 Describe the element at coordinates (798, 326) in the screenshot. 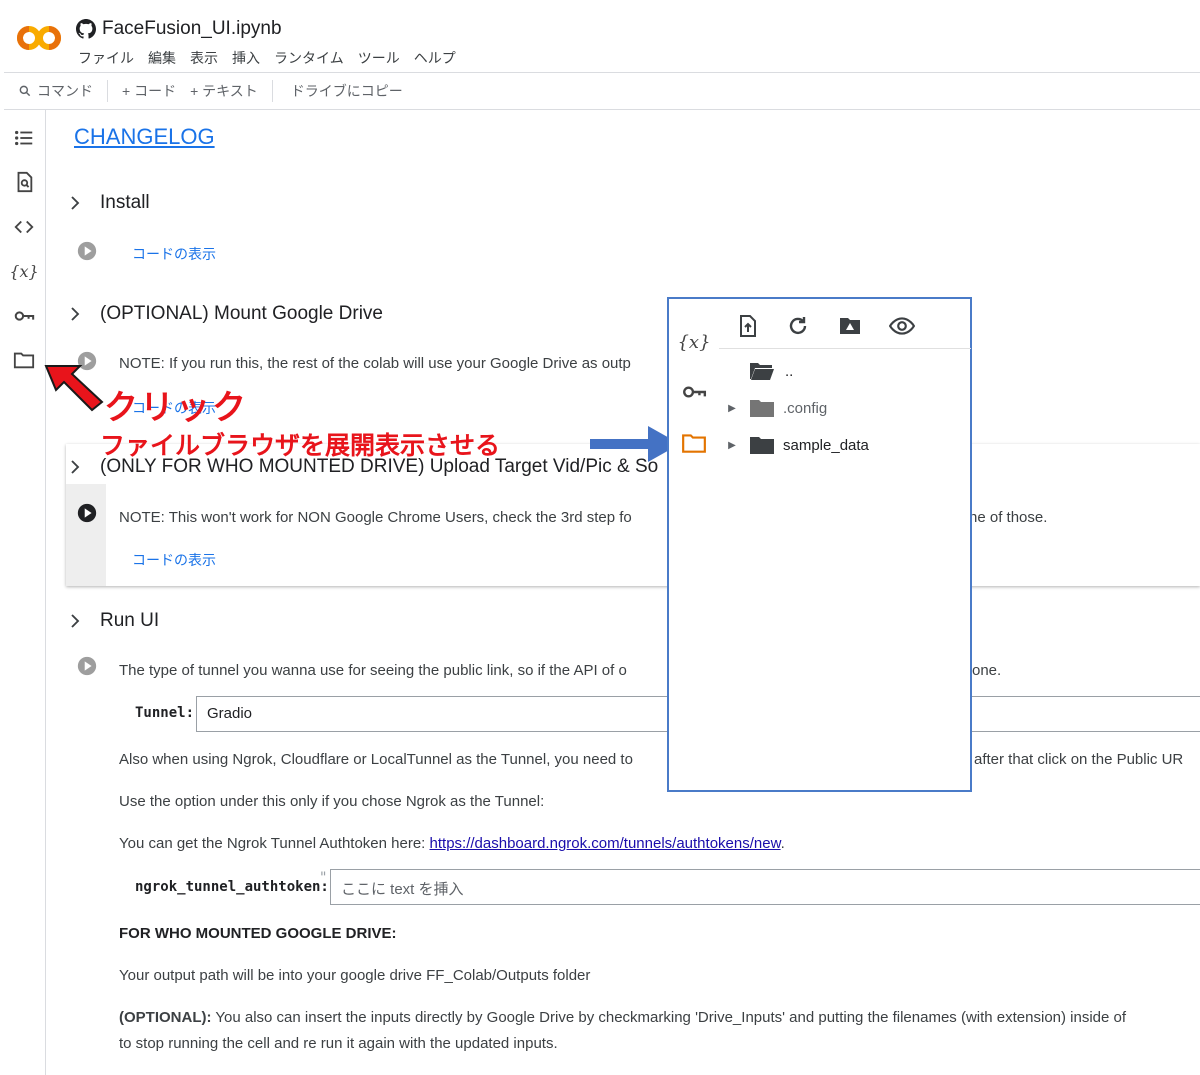

I see `refresh-icon` at that location.